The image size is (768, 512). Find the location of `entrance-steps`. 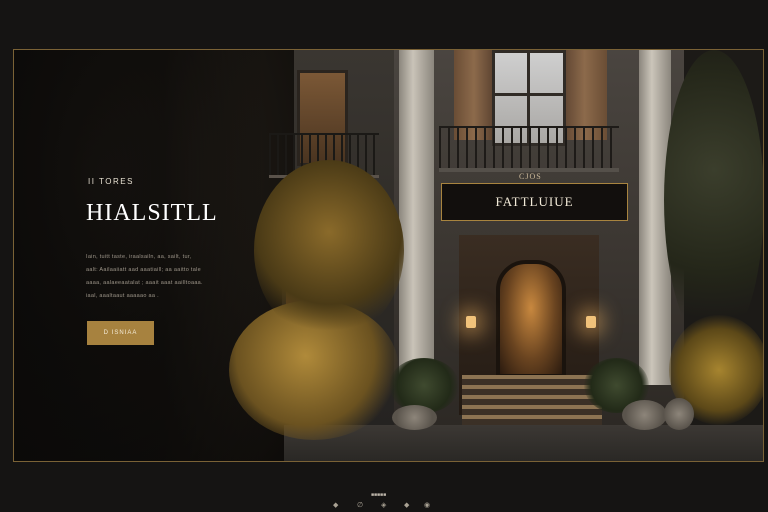

entrance-steps is located at coordinates (532, 400).